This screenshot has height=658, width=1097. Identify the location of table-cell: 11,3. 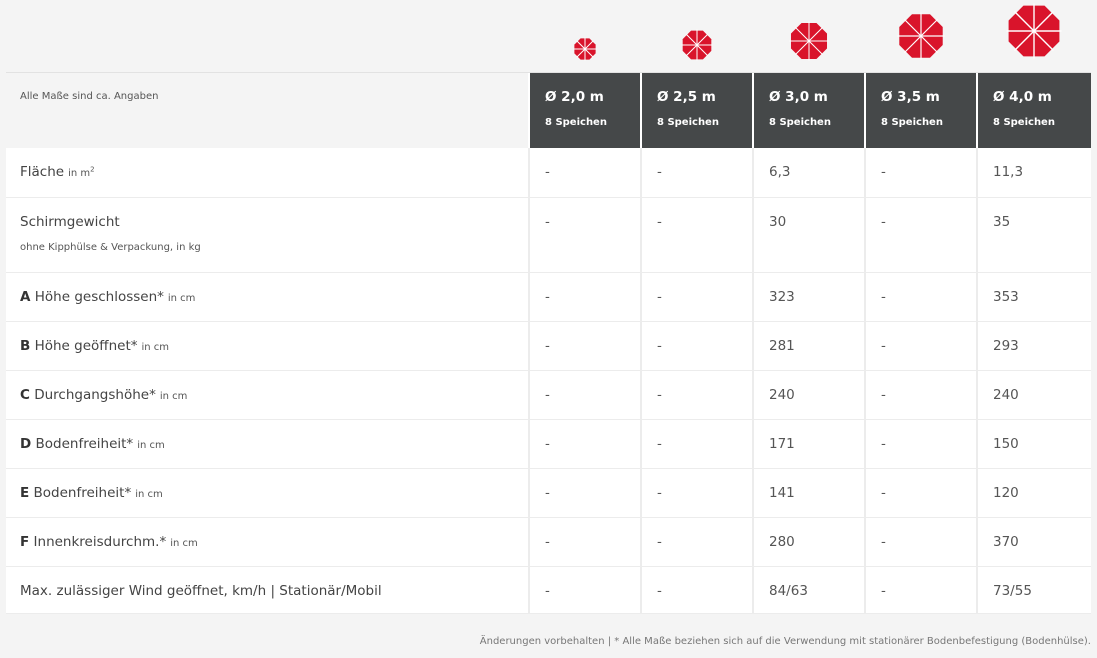
(1033, 173).